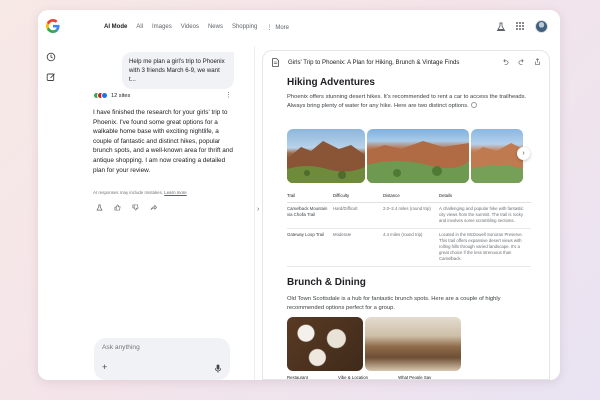 The height and width of the screenshot is (400, 600). What do you see at coordinates (282, 28) in the screenshot?
I see `more-label: More` at bounding box center [282, 28].